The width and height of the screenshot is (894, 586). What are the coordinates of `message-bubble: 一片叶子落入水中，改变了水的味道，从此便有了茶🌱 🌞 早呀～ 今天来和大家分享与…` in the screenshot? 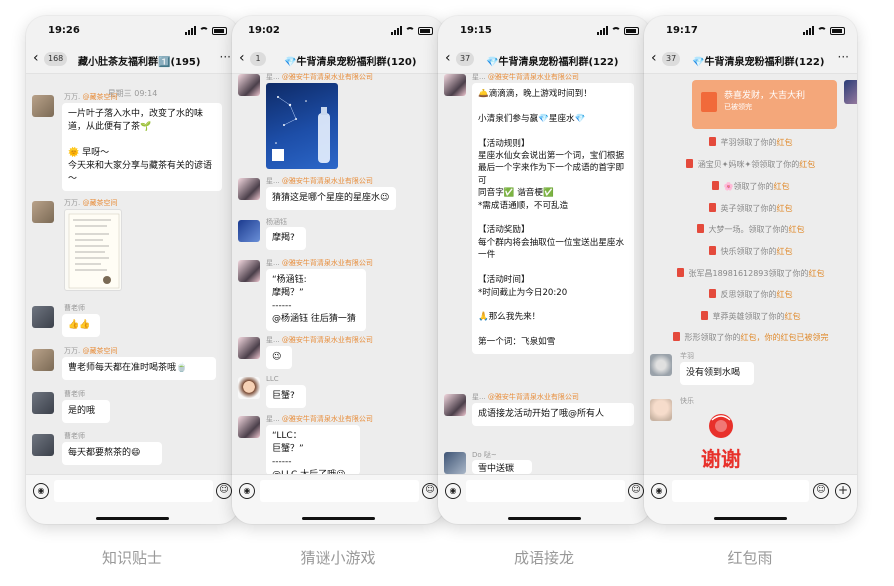 It's located at (142, 147).